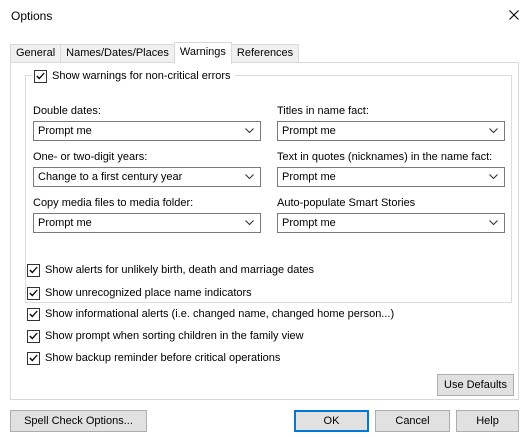 The height and width of the screenshot is (437, 529). I want to click on place-indicators-label: Show unrecognized place name indicators, so click(148, 293).